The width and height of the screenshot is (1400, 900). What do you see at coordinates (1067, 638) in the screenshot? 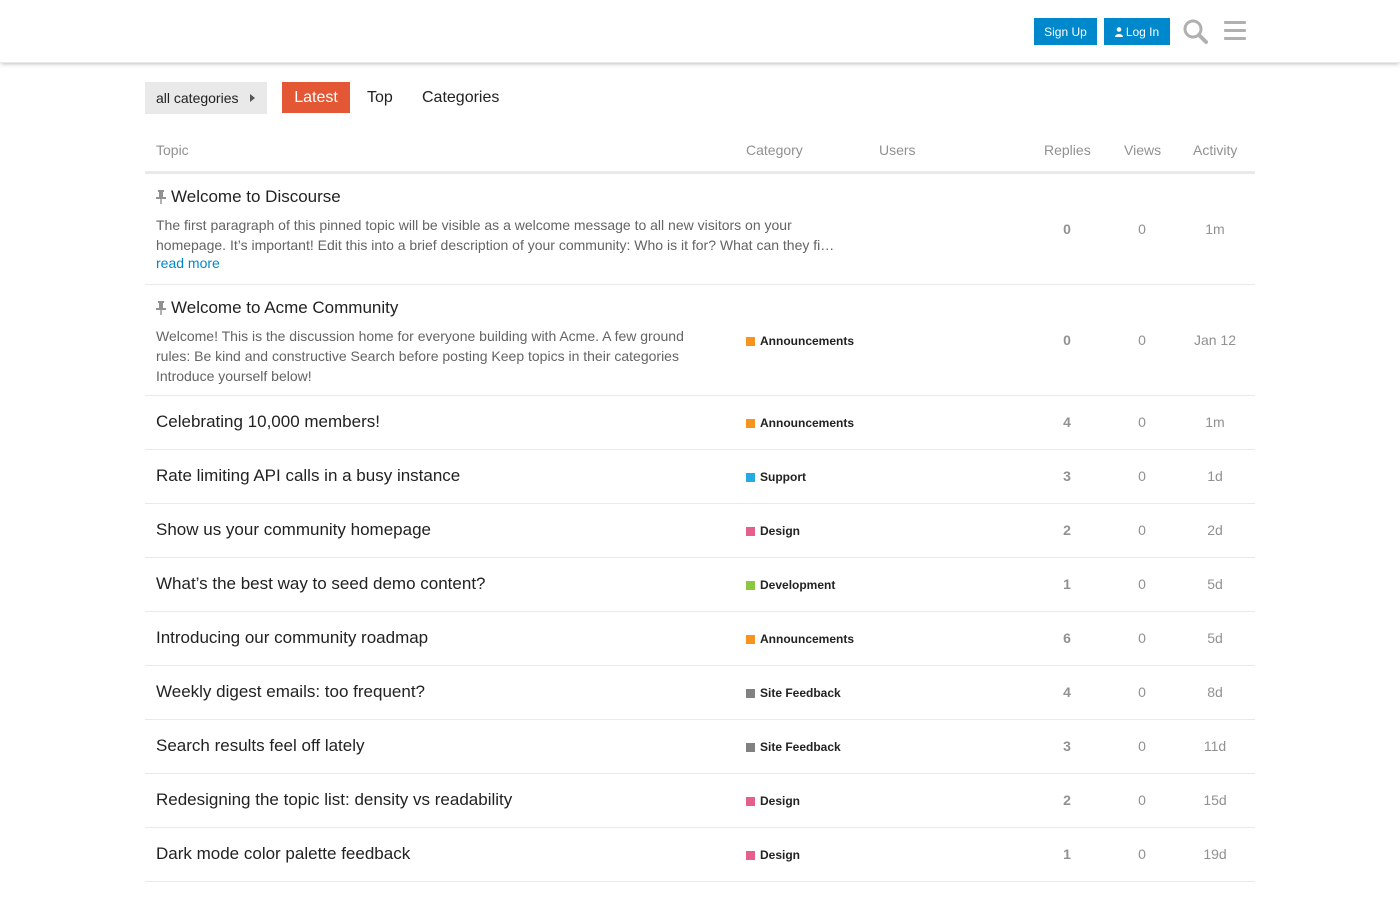
I see `replies-count: 6` at bounding box center [1067, 638].